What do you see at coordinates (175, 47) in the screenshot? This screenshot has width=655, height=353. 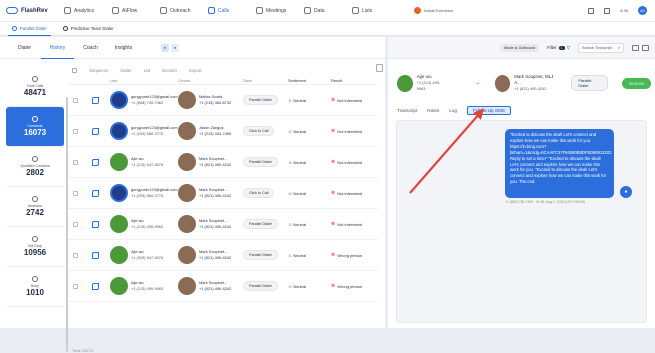 I see `team-view-icon: ●` at bounding box center [175, 47].